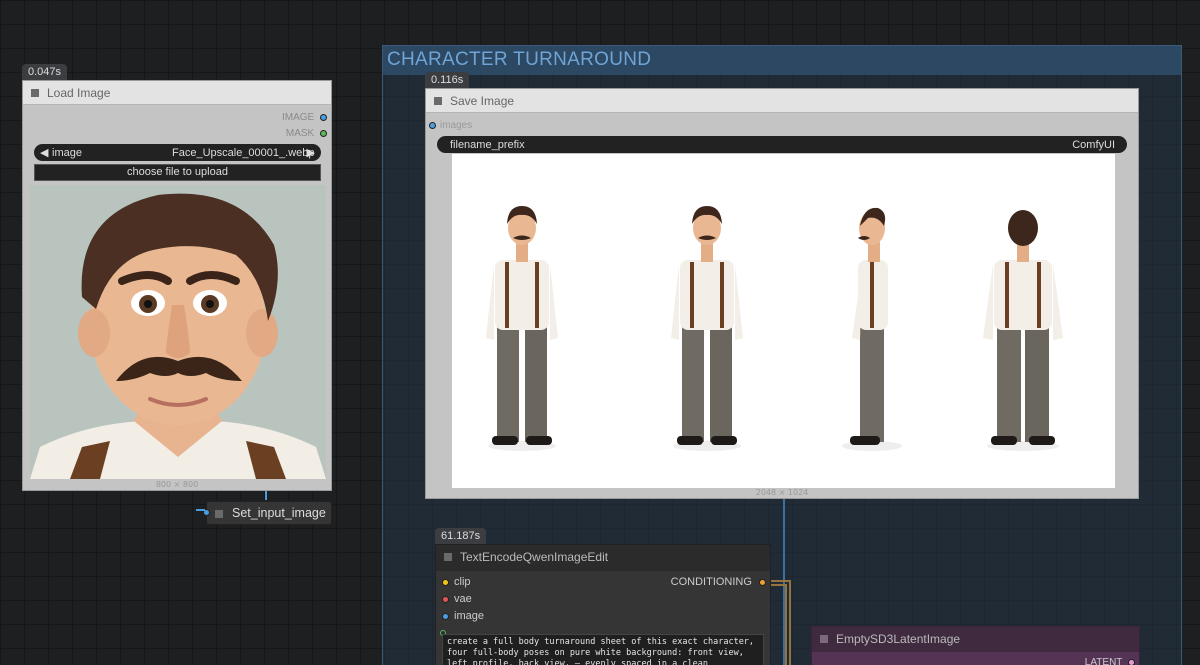  I want to click on arrow-left-icon: ◀, so click(44, 152).